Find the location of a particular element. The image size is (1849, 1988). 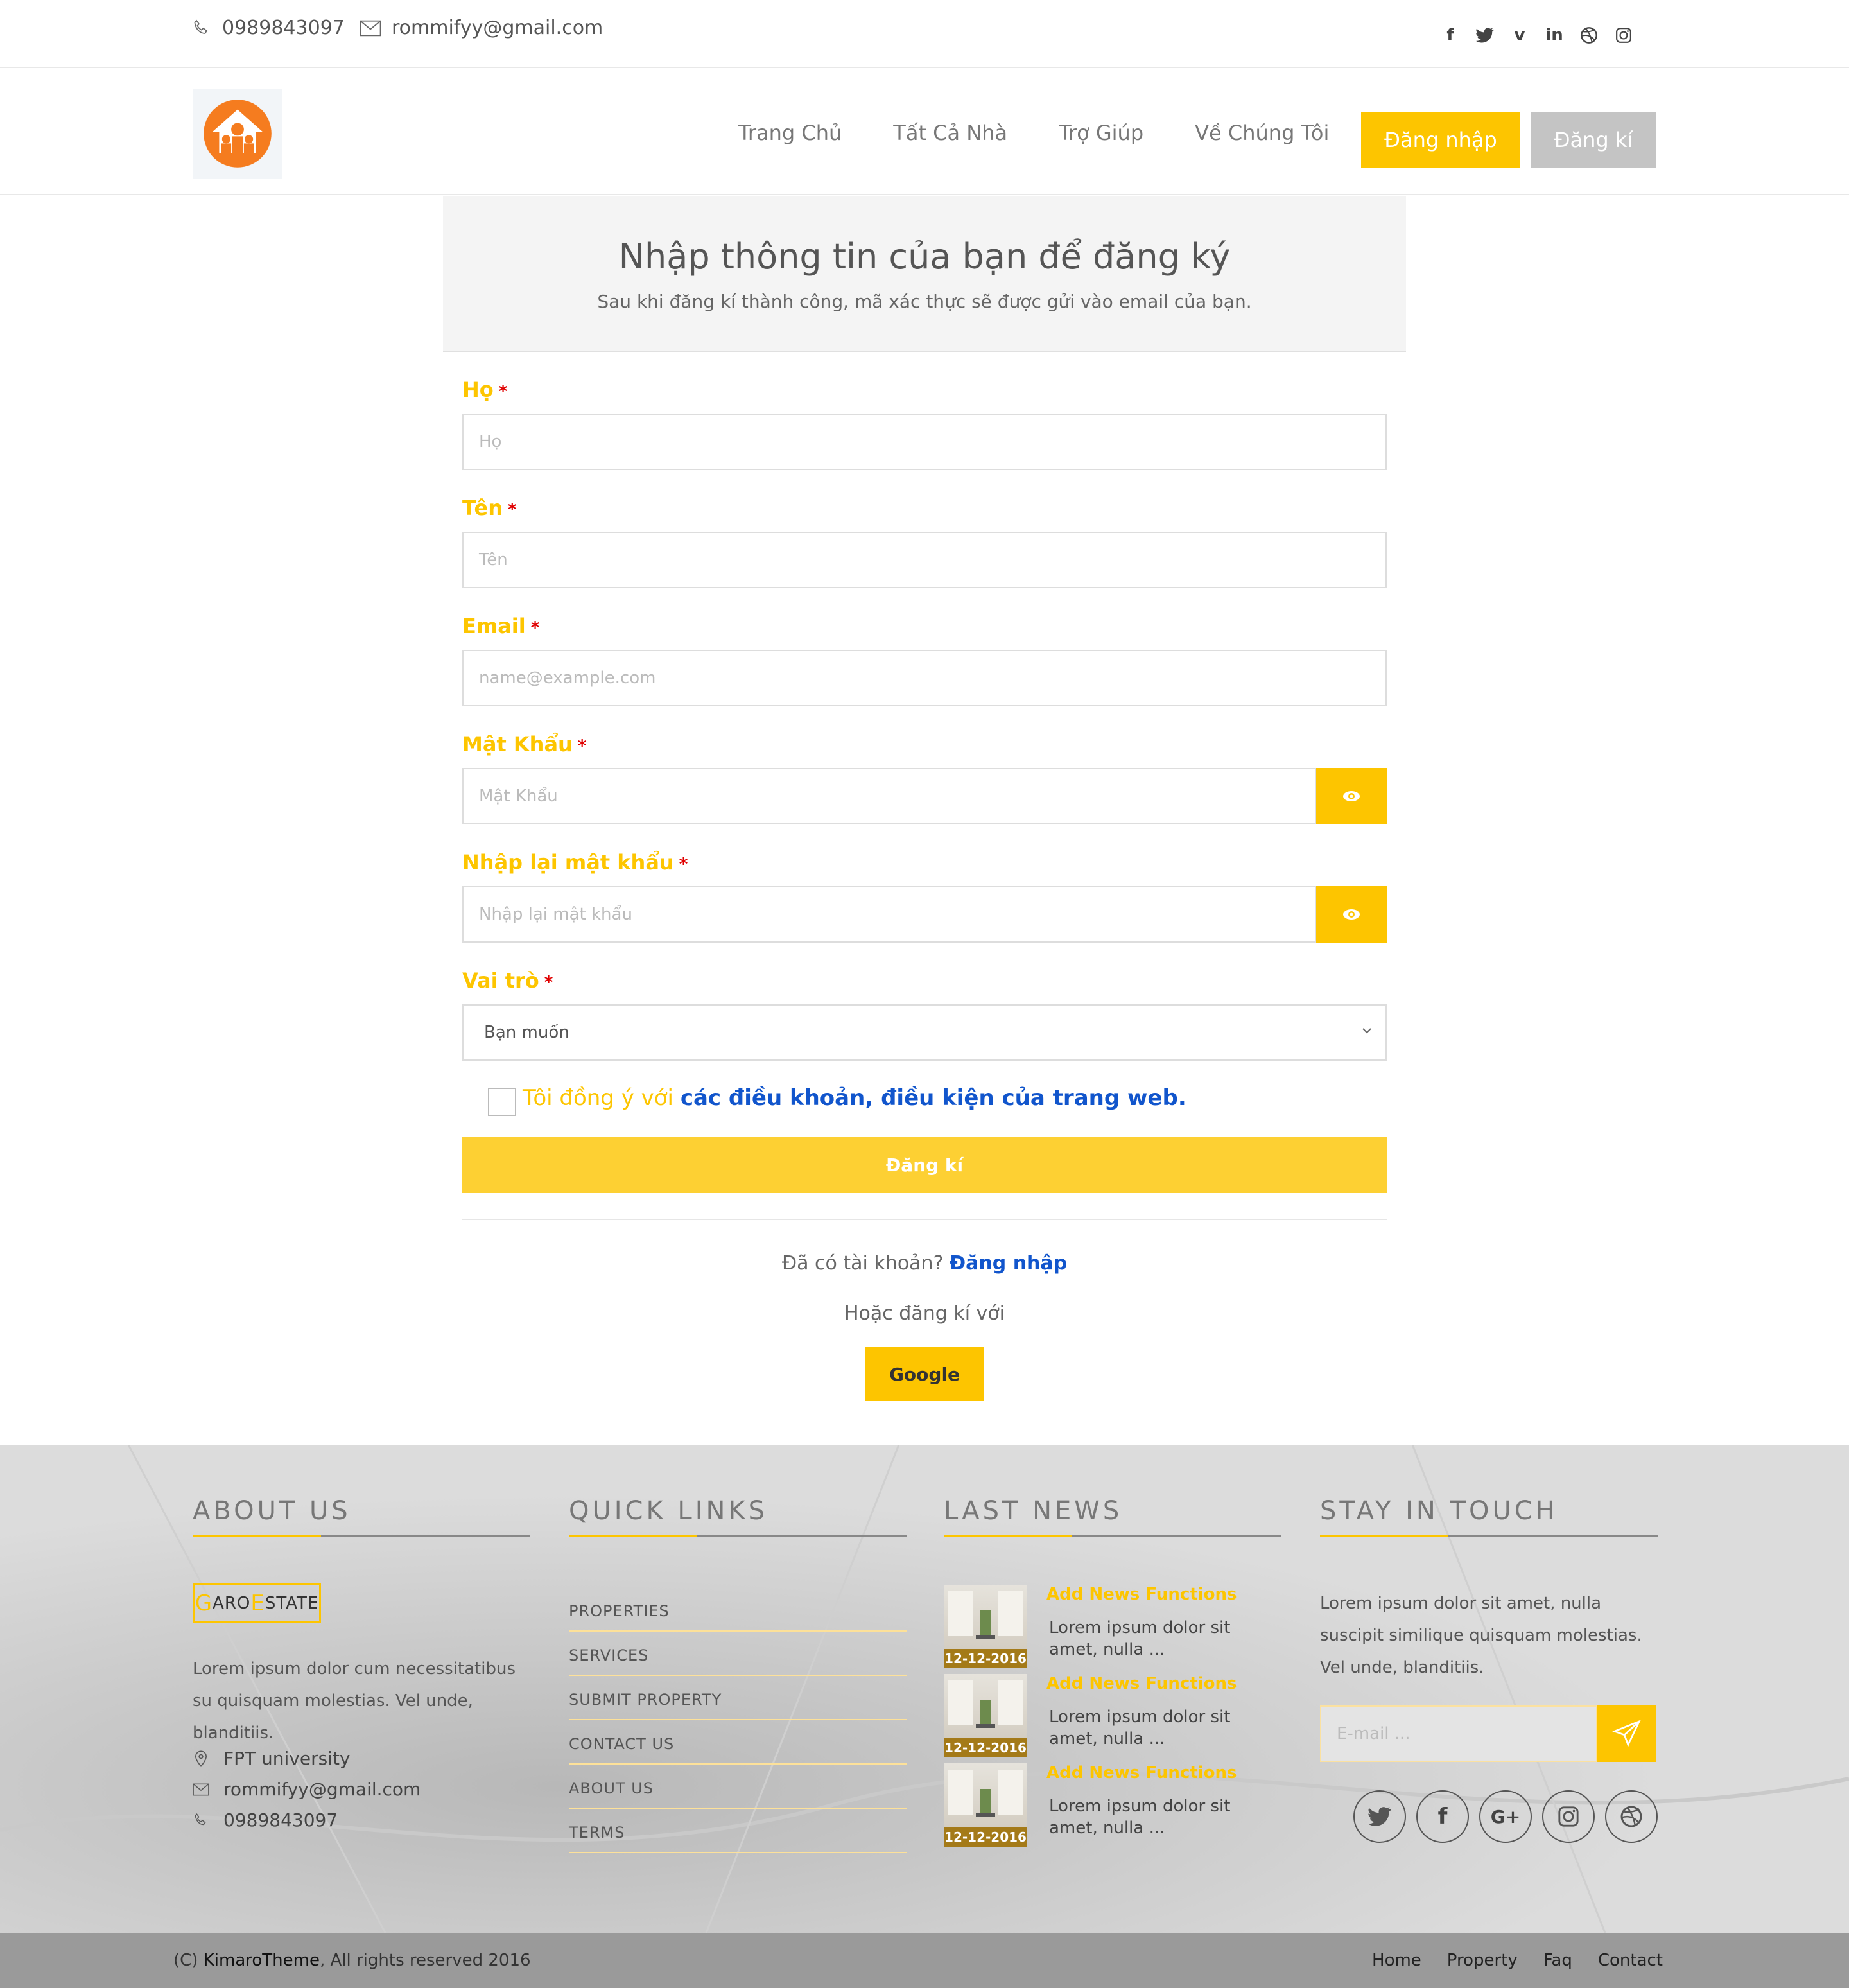

role-select: Bạn muốn is located at coordinates (924, 1032).